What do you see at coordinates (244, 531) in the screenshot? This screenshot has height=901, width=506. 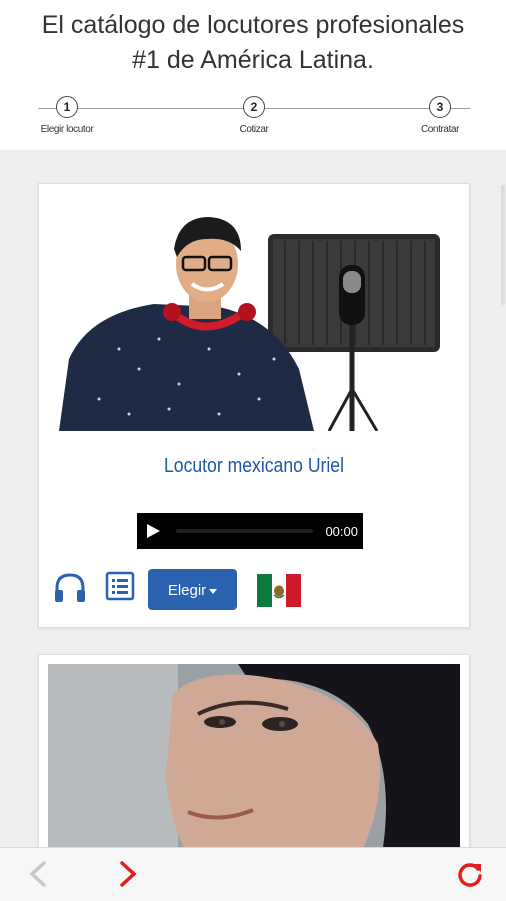 I see `audio-progress-track` at bounding box center [244, 531].